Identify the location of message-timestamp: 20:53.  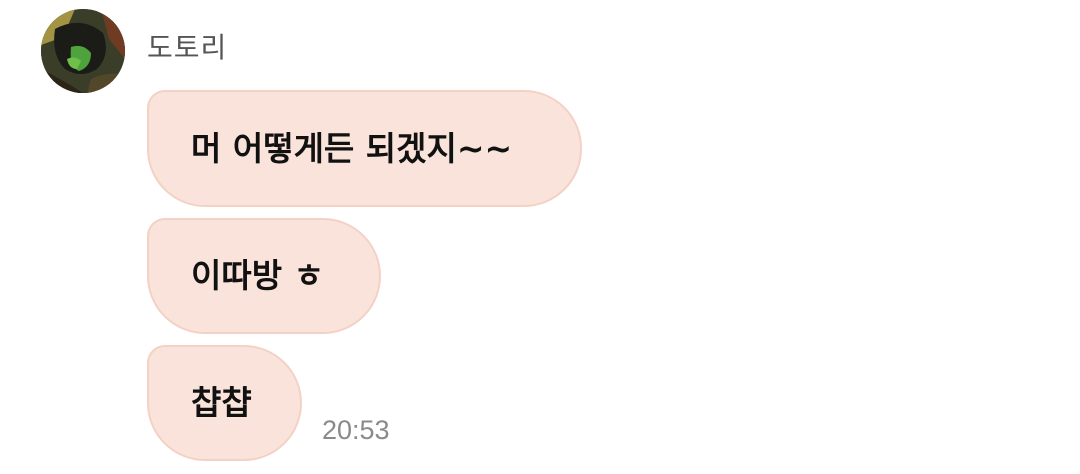
(356, 430).